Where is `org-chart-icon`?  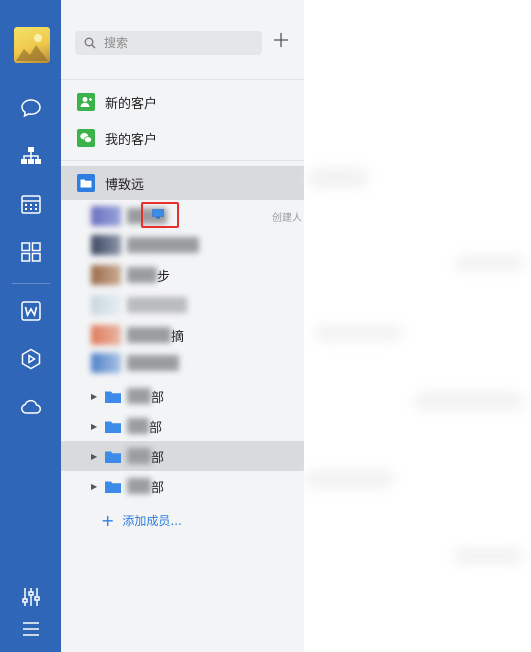
org-chart-icon is located at coordinates (31, 156).